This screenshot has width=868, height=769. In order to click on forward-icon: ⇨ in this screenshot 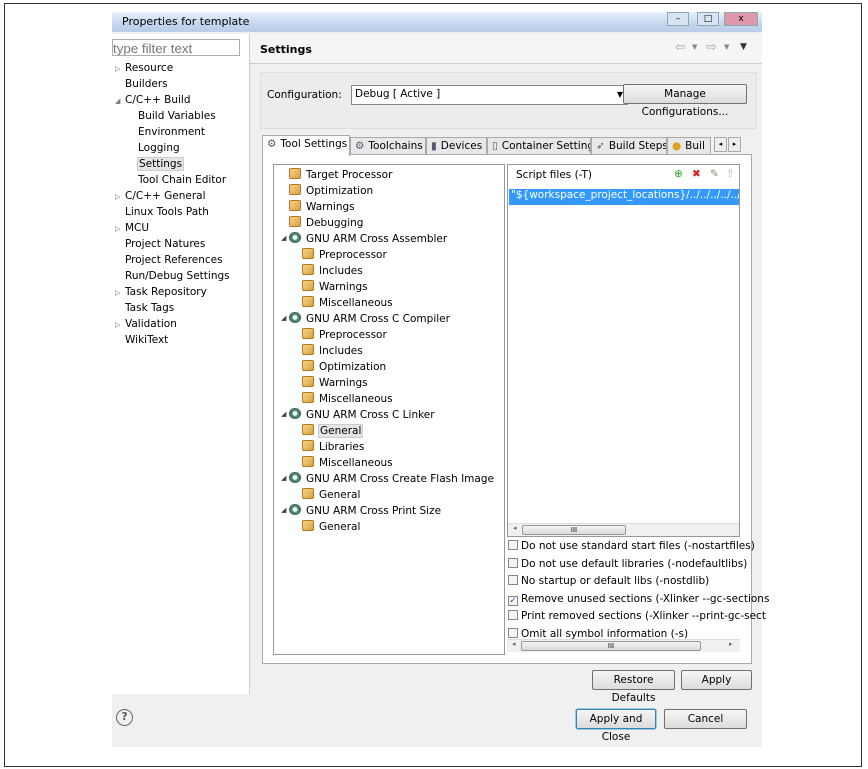, I will do `click(711, 47)`.